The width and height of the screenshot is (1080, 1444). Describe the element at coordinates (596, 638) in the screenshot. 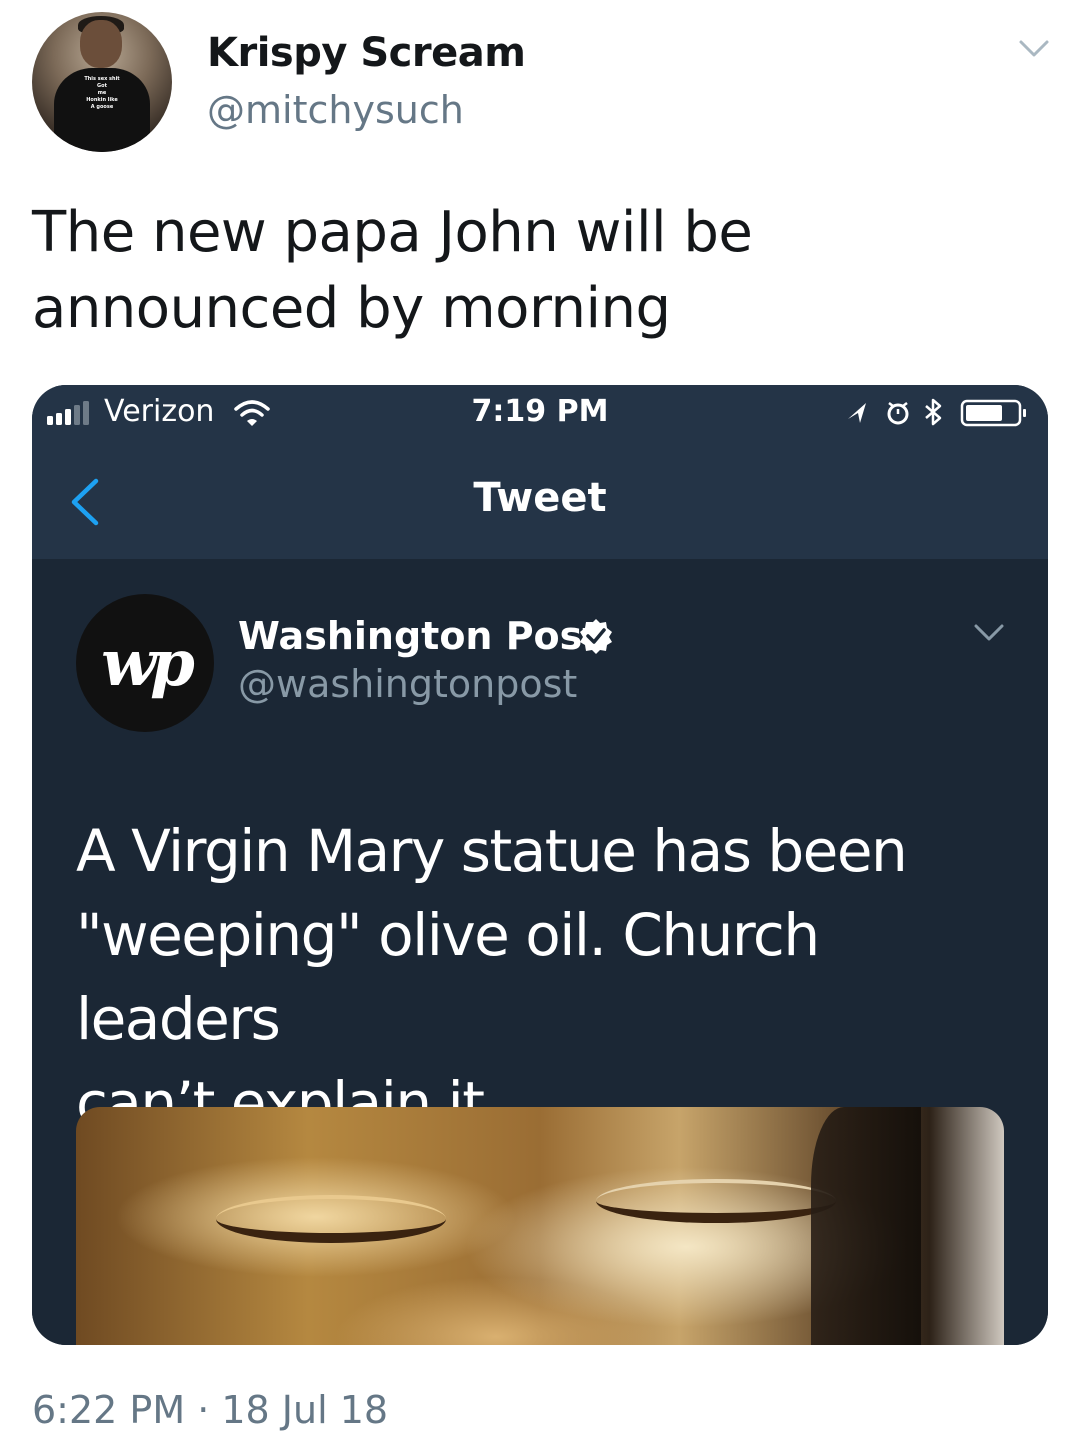

I see `verified-badge-icon` at that location.